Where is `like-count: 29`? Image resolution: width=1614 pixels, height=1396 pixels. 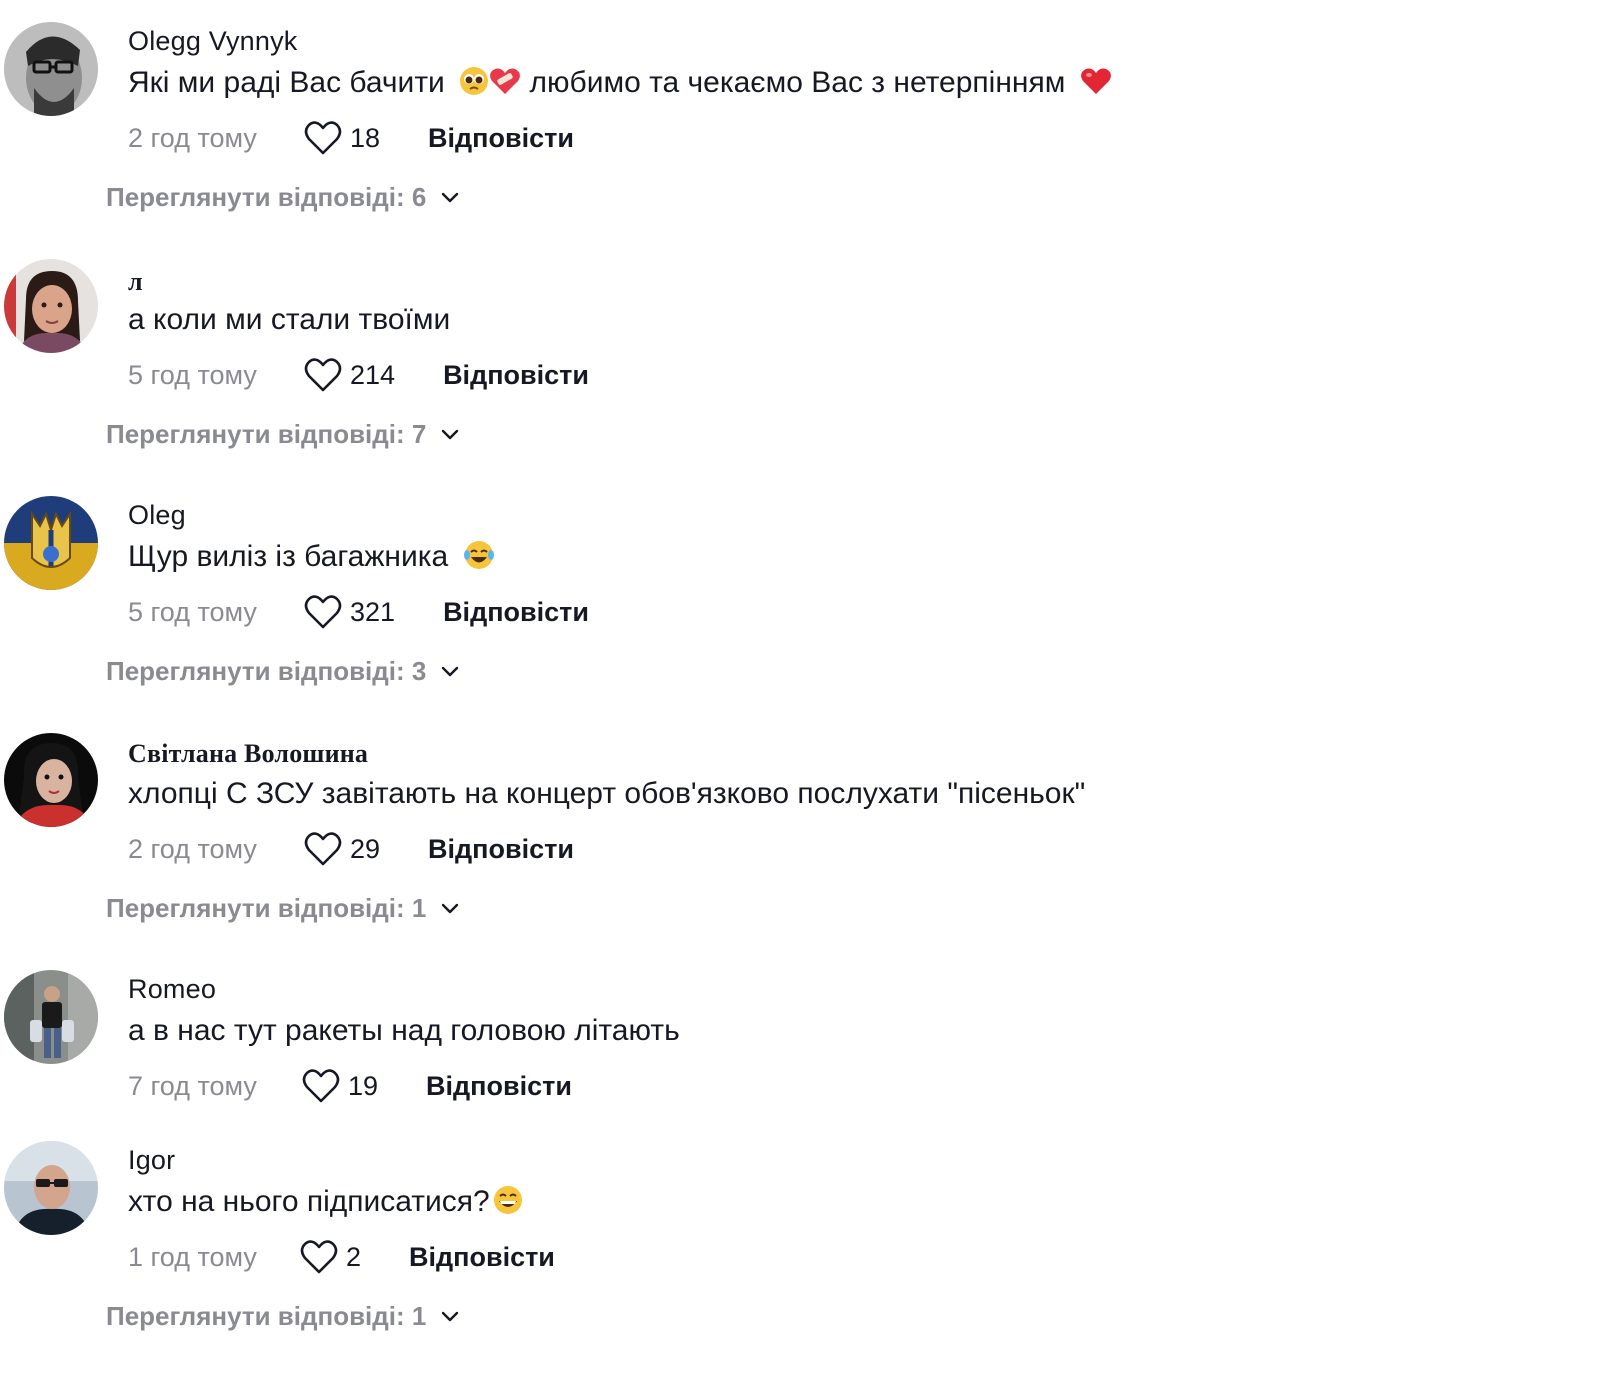
like-count: 29 is located at coordinates (365, 848).